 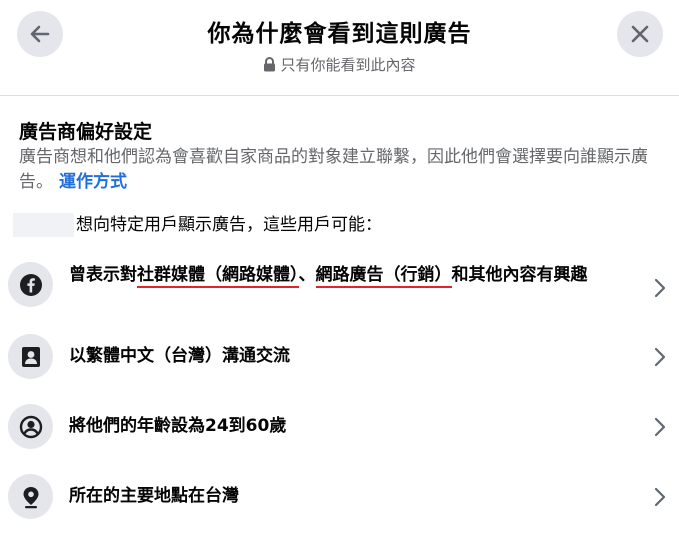 What do you see at coordinates (348, 65) in the screenshot?
I see `privacy-note-text: 只有你能看到此內容` at bounding box center [348, 65].